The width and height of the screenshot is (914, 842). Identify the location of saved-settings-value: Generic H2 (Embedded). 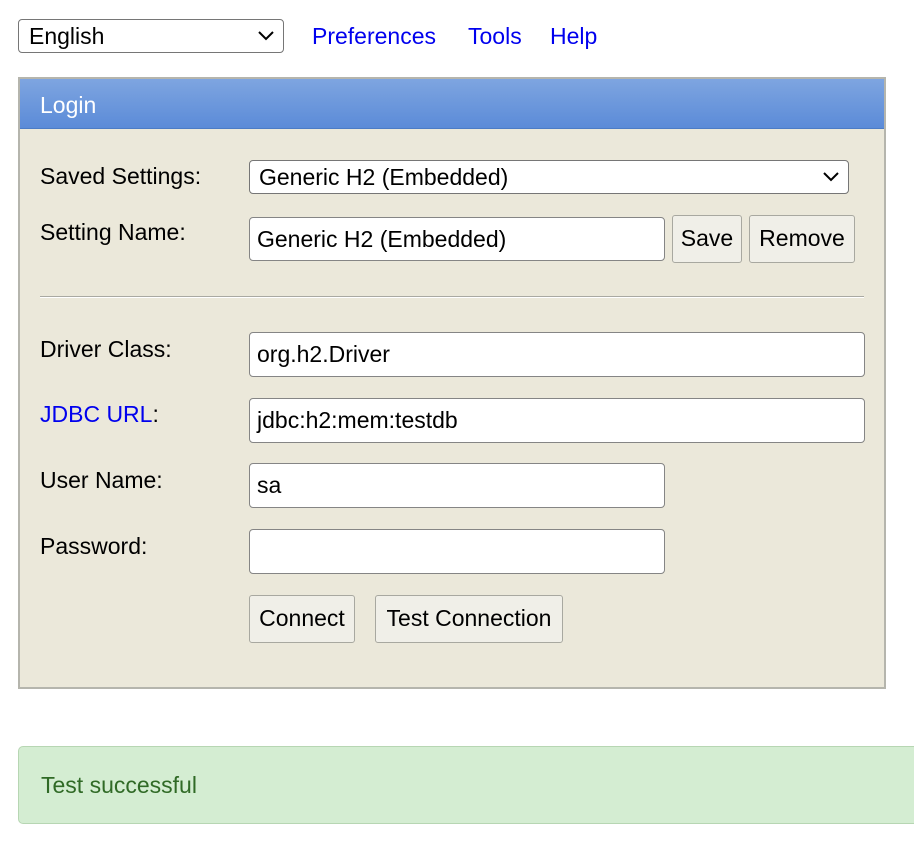
(384, 177).